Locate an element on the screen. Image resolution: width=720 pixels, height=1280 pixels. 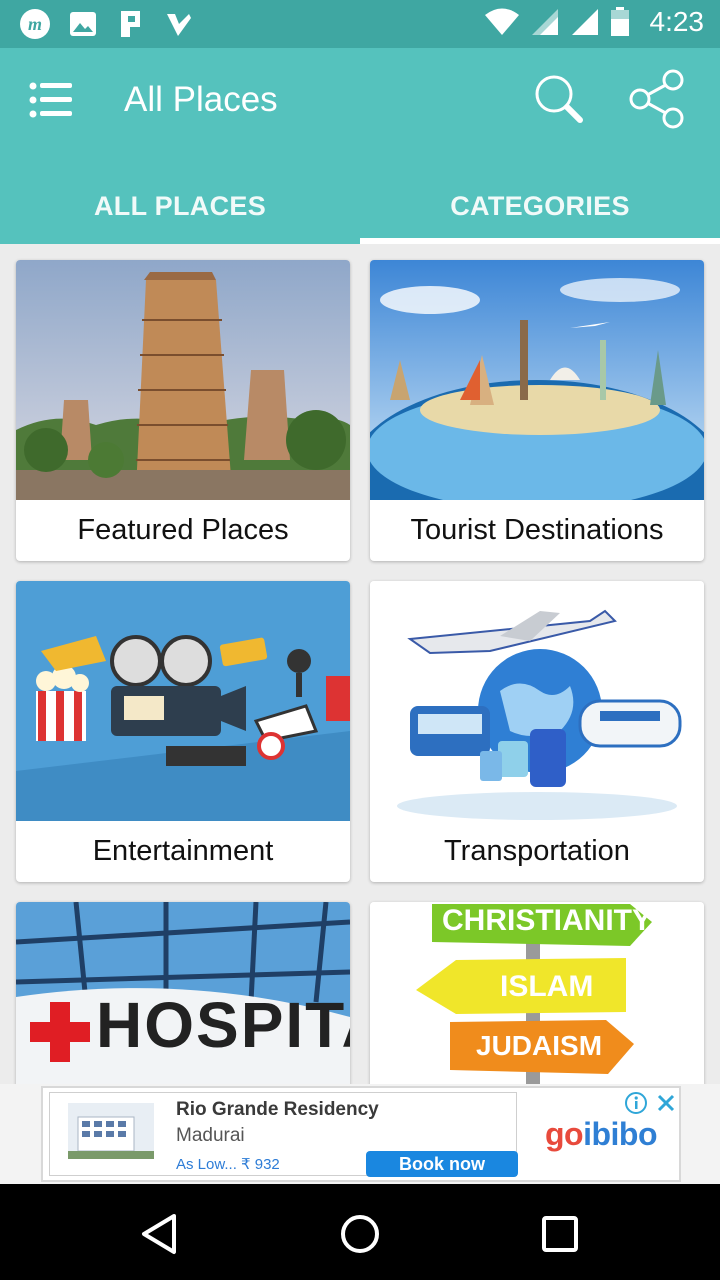
home-icon is located at coordinates (360, 1234).